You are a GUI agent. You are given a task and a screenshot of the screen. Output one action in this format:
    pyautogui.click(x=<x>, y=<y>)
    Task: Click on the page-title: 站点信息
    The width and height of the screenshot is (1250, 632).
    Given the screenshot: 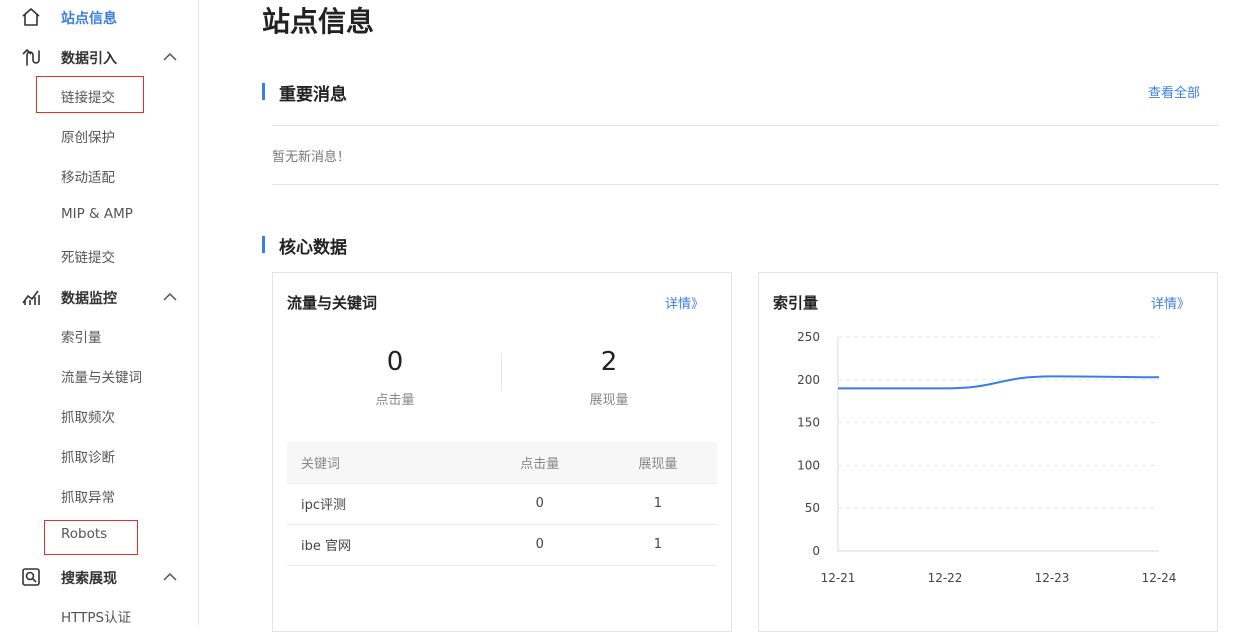 What is the action you would take?
    pyautogui.click(x=318, y=20)
    